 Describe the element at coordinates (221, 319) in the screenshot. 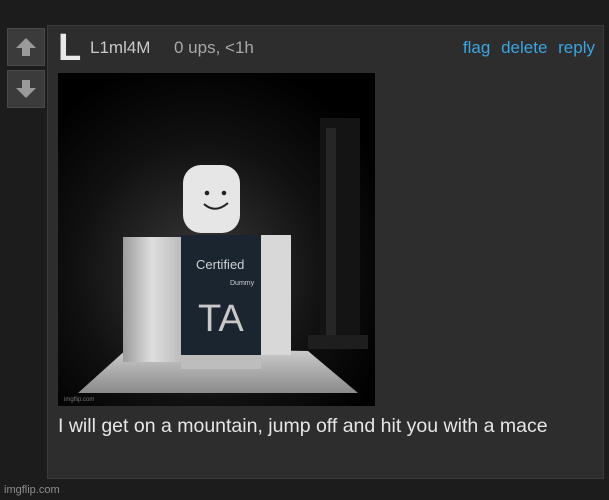

I see `shirt-letters: TA` at that location.